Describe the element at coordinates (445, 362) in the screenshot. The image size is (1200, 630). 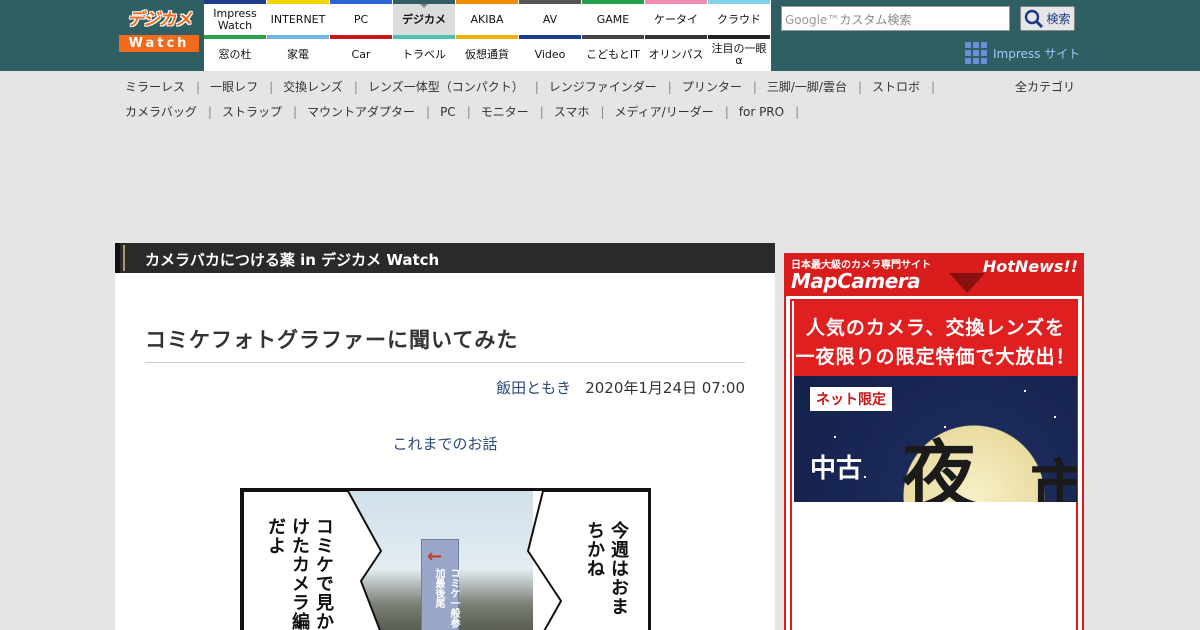
I see `title-divider` at that location.